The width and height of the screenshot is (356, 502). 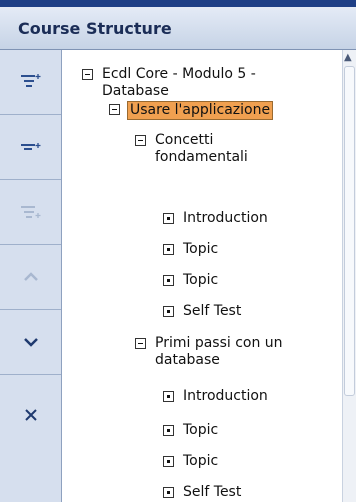 What do you see at coordinates (178, 3) in the screenshot?
I see `window-top-bar` at bounding box center [178, 3].